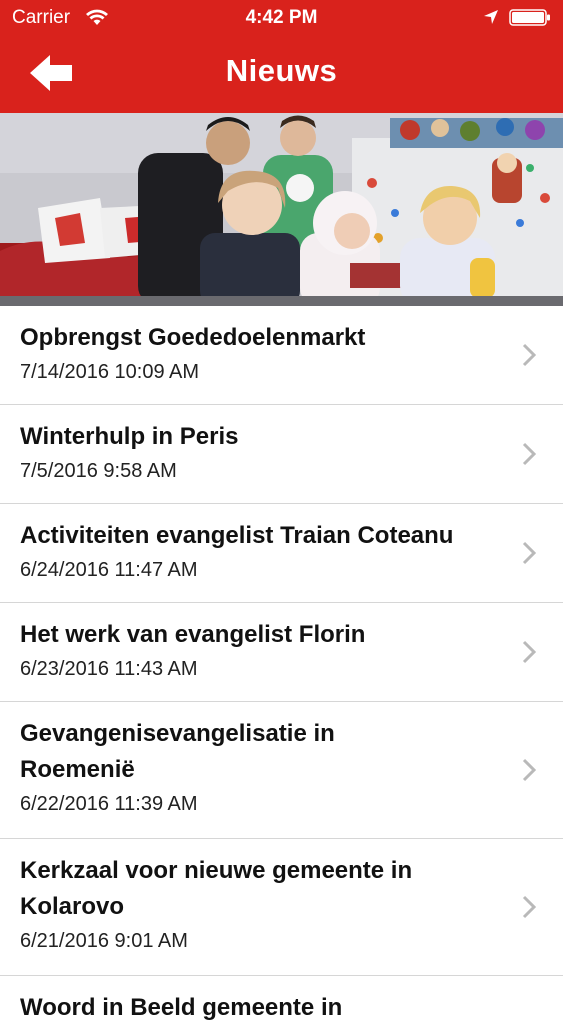 The width and height of the screenshot is (563, 1036). I want to click on nav-bar: Carrier 4:42 PM Nieuws, so click(281, 56).